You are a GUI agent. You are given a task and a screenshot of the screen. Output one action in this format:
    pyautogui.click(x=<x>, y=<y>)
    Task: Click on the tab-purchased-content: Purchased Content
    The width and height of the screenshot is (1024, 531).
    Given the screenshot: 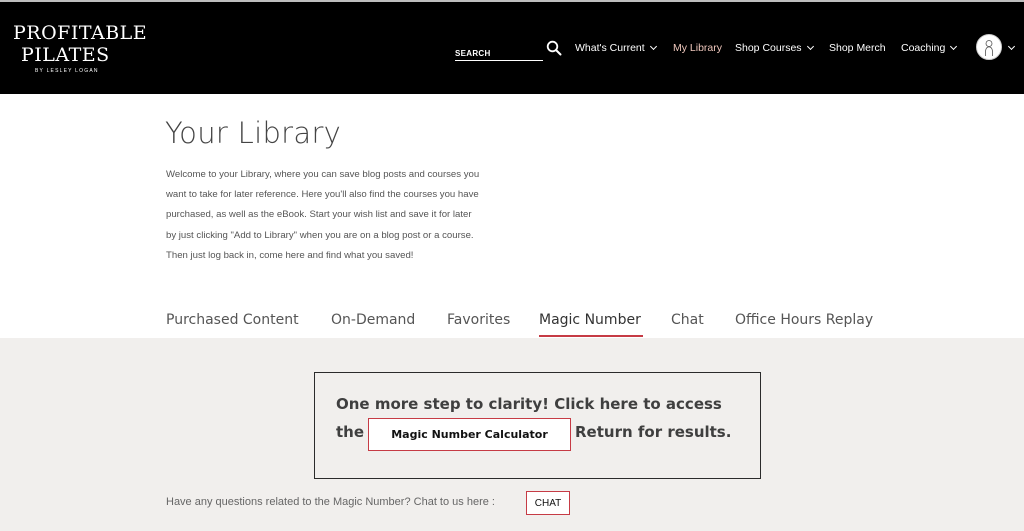 What is the action you would take?
    pyautogui.click(x=232, y=320)
    